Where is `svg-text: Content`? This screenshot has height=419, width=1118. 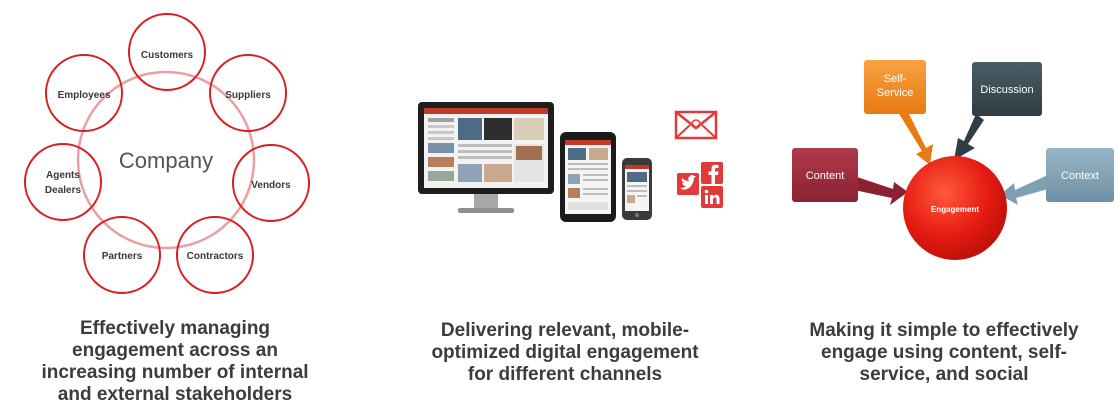 svg-text: Content is located at coordinates (825, 176).